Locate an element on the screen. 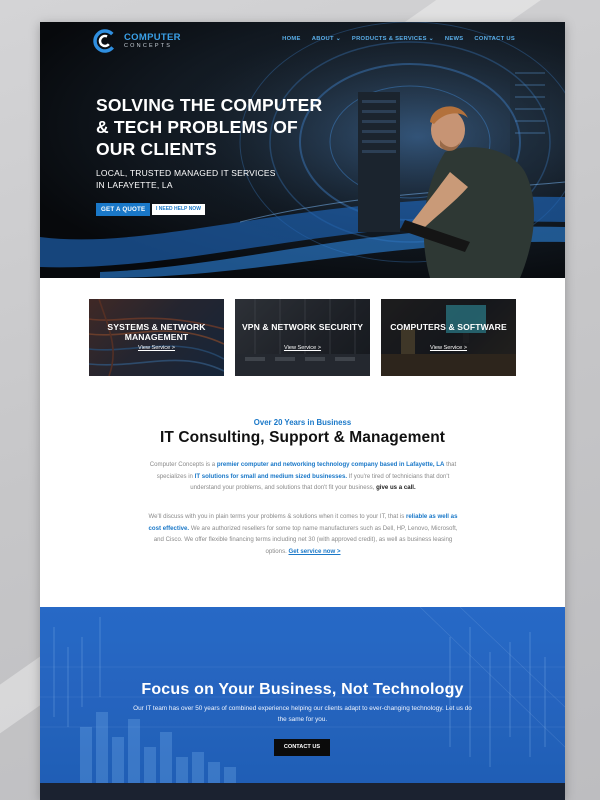 Image resolution: width=600 pixels, height=800 pixels. contact-us-button: CONTACT US is located at coordinates (302, 747).